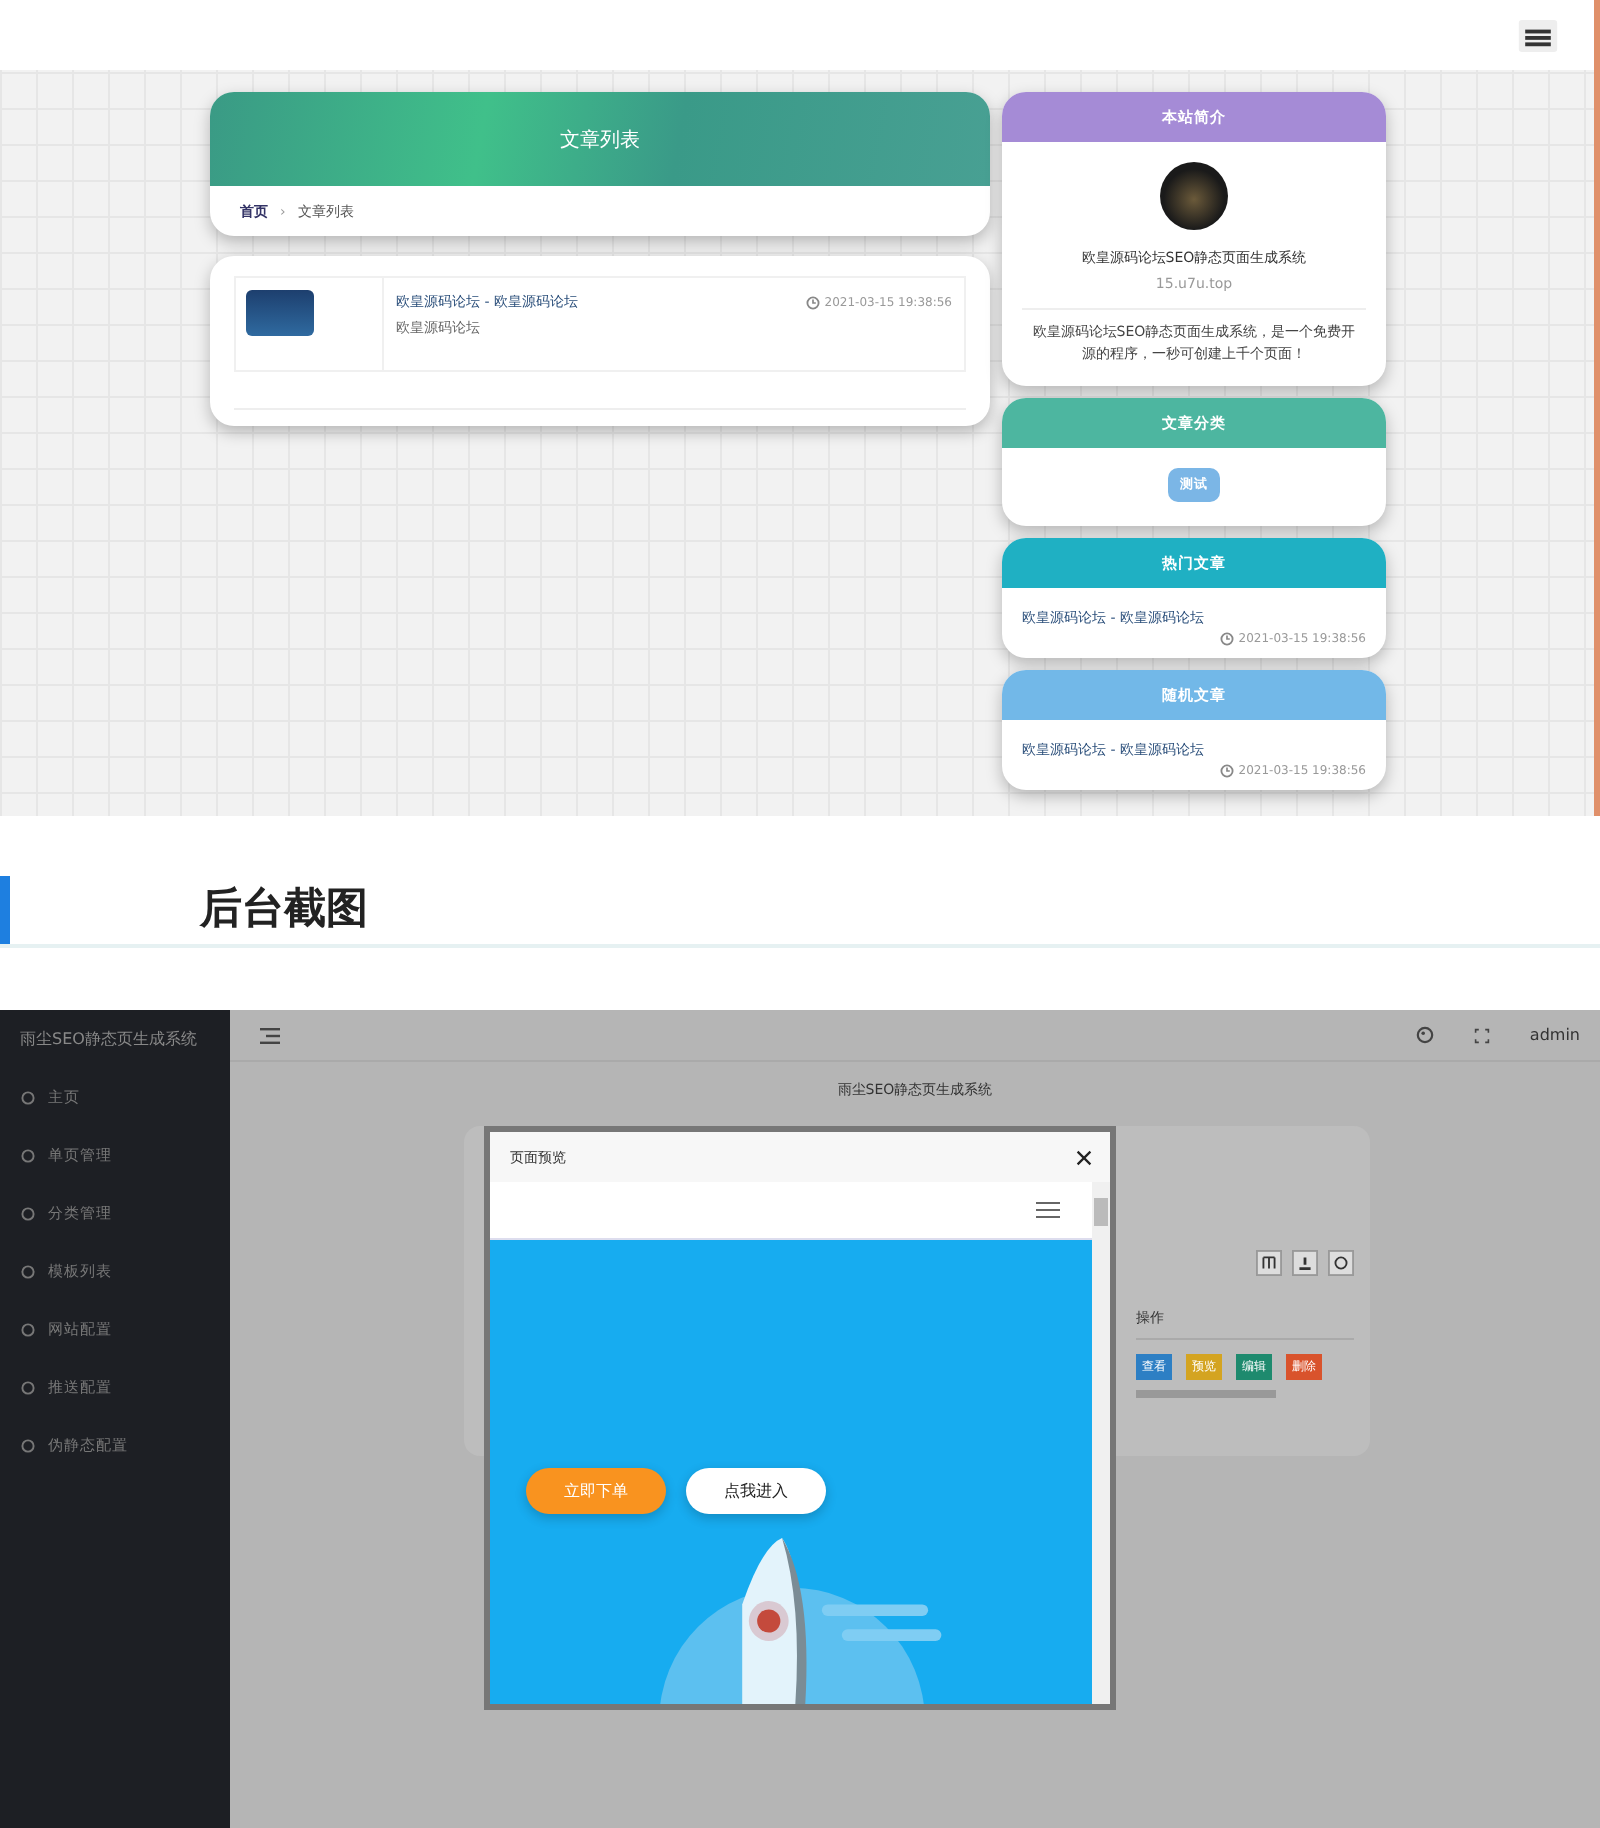 The image size is (1600, 1828). Describe the element at coordinates (1084, 1157) in the screenshot. I see `close-icon` at that location.